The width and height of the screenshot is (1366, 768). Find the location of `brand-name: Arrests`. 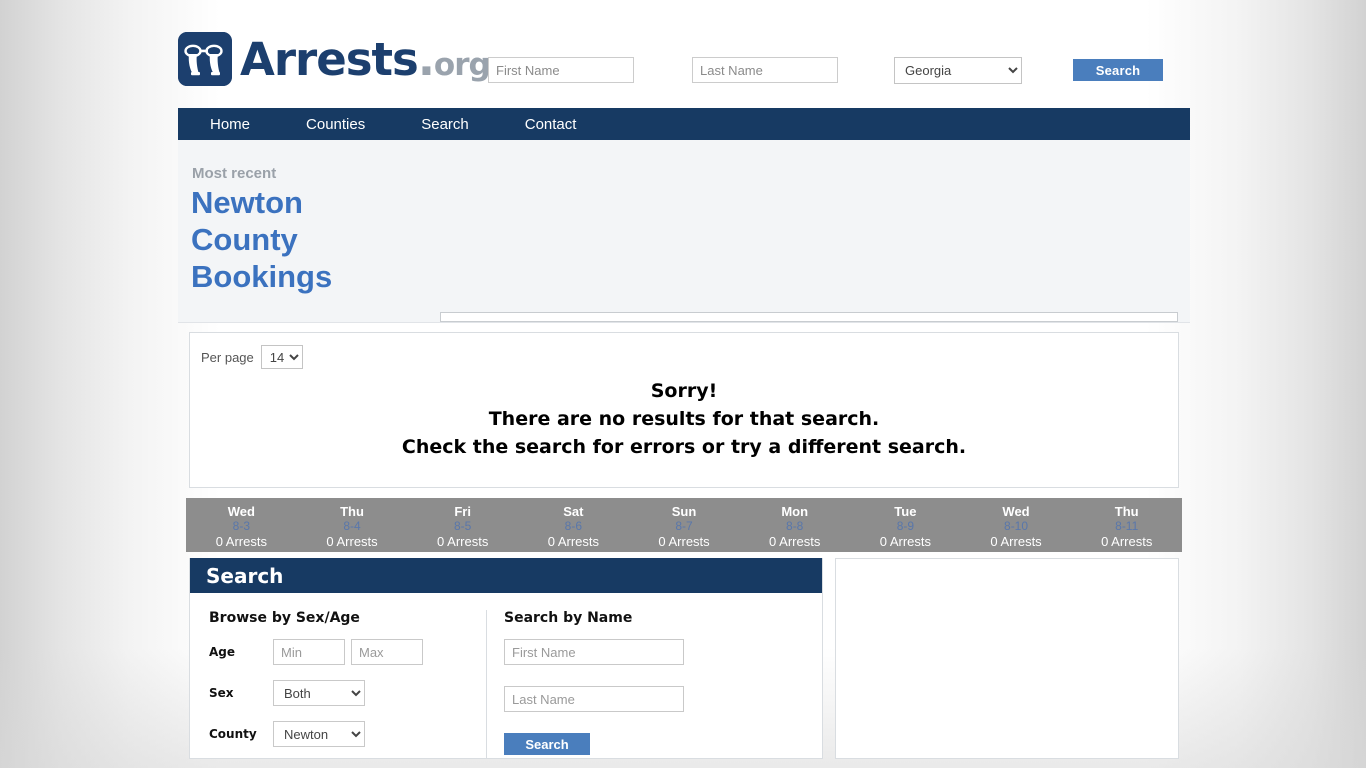

brand-name: Arrests is located at coordinates (329, 59).